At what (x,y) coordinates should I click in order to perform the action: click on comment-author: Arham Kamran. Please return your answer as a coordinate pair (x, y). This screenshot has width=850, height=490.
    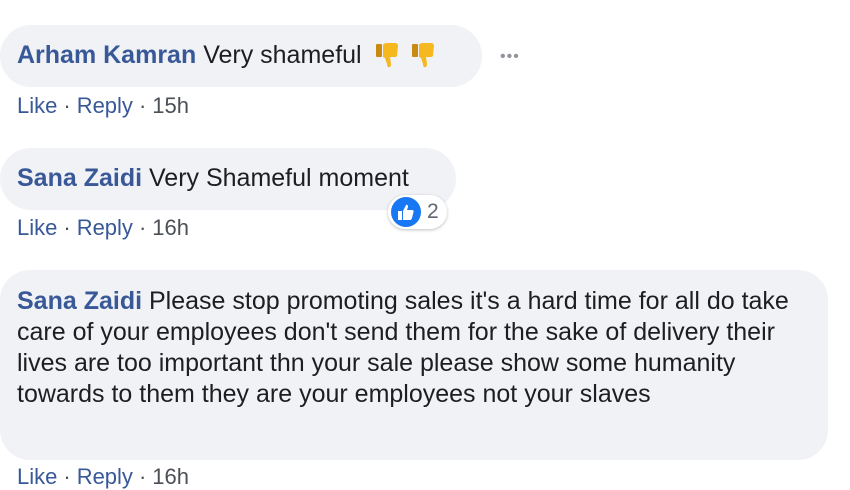
    Looking at the image, I should click on (106, 55).